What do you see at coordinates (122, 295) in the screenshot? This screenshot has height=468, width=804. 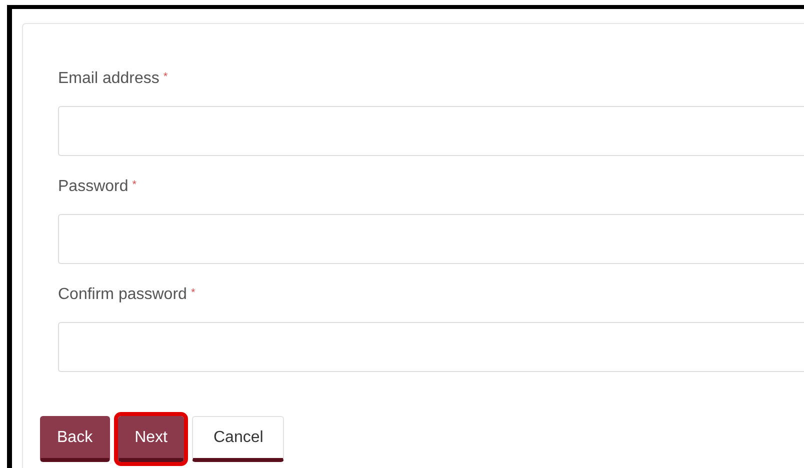 I see `field-label: Confirm password` at bounding box center [122, 295].